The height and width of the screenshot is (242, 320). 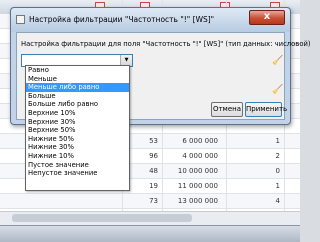 What do you see at coordinates (77, 147) in the screenshot?
I see `dropdown-option: Нижние 30%` at bounding box center [77, 147].